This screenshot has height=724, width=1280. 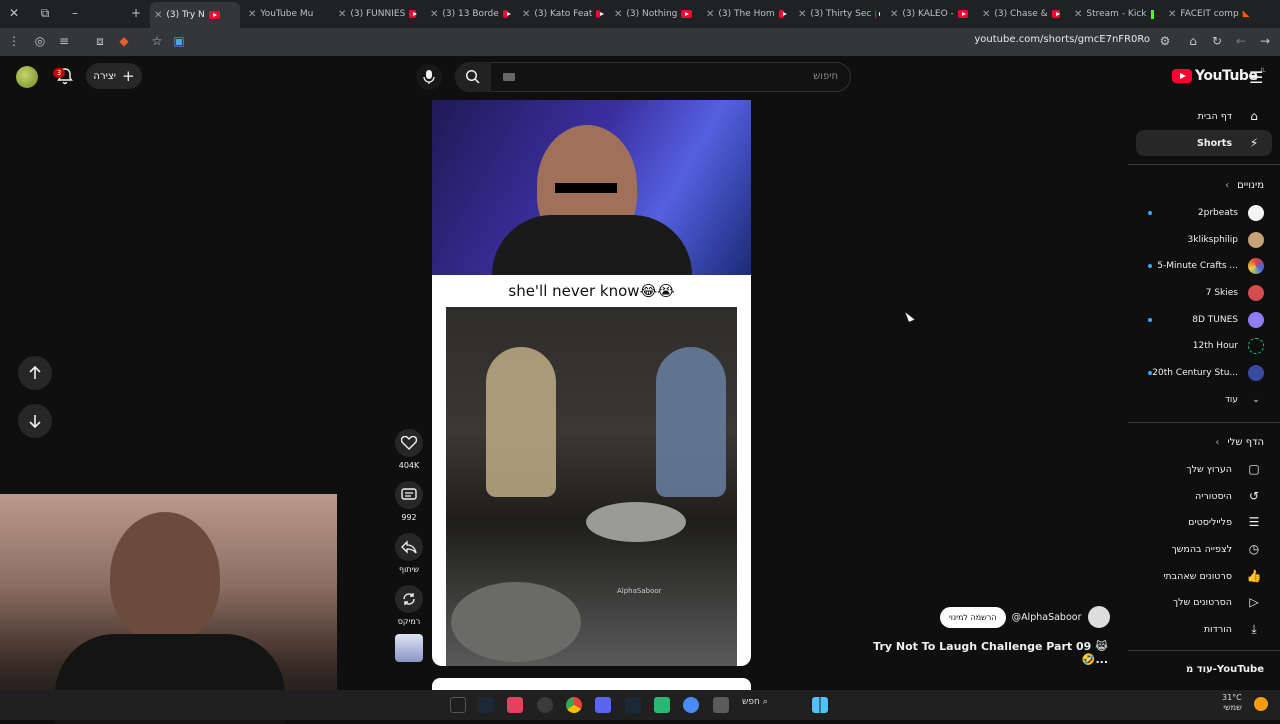 I want to click on restore-window-icon: ⧉, so click(x=45, y=13).